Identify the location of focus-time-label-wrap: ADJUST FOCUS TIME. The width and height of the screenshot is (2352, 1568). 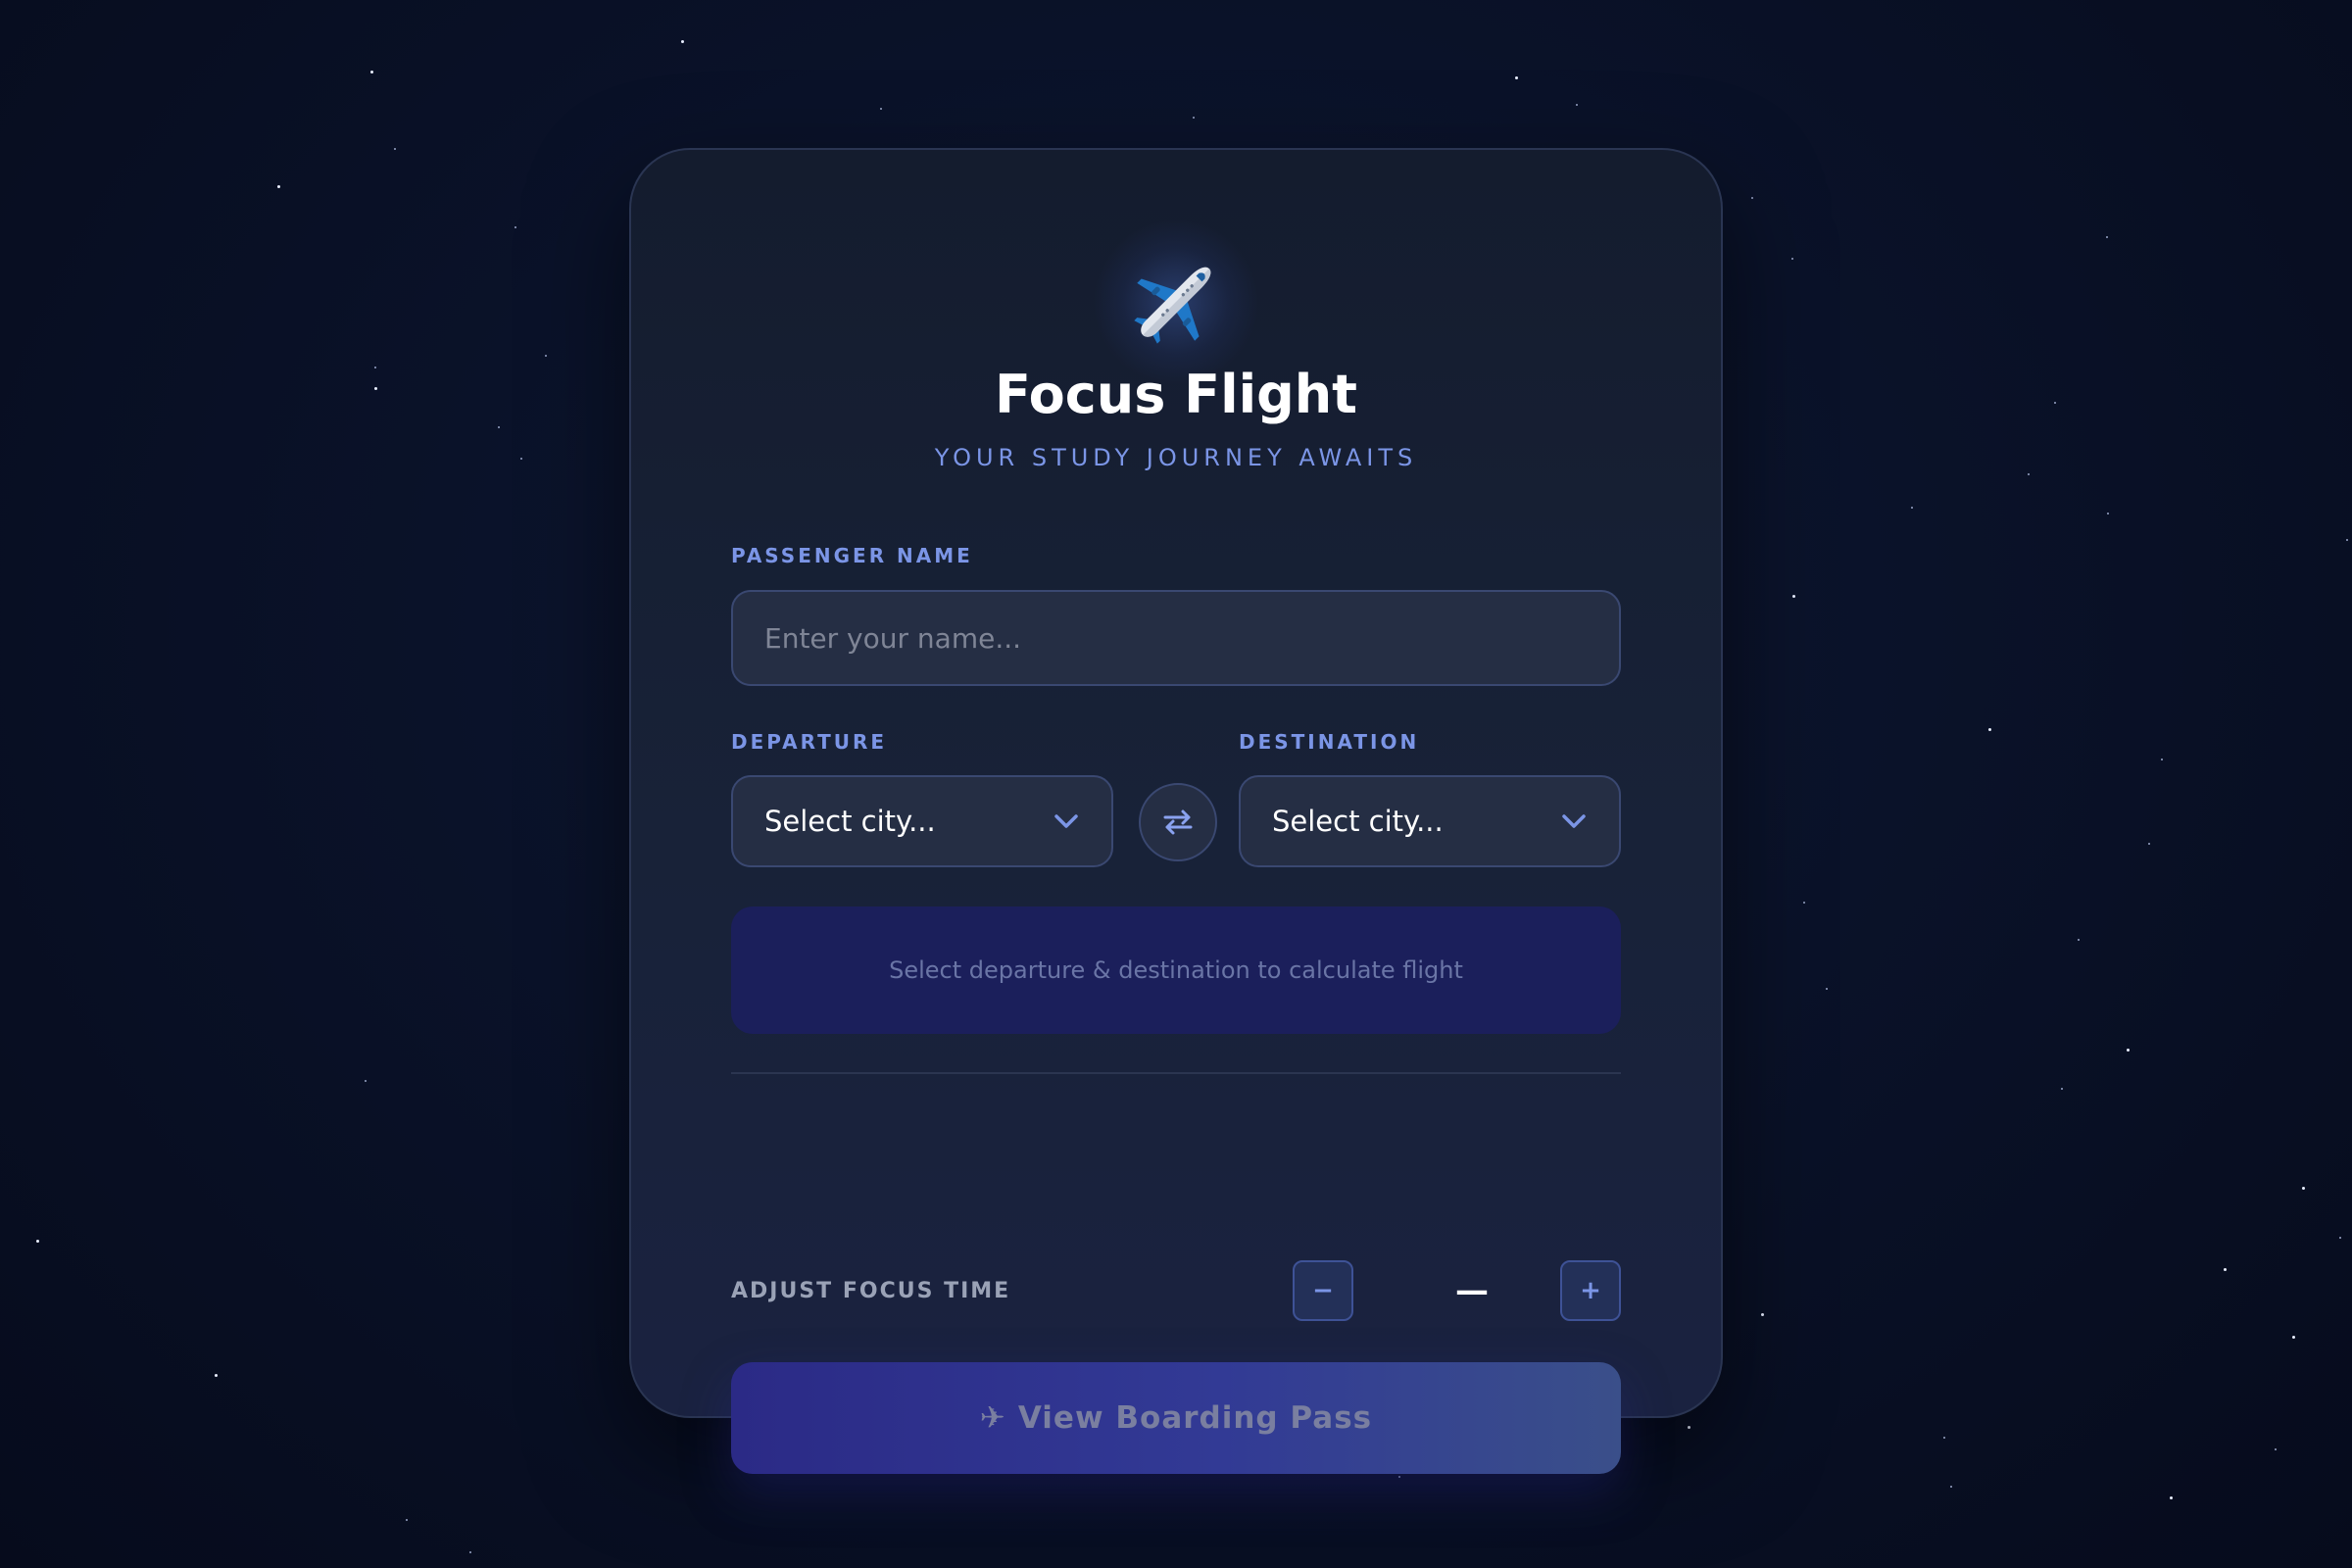
(870, 1290).